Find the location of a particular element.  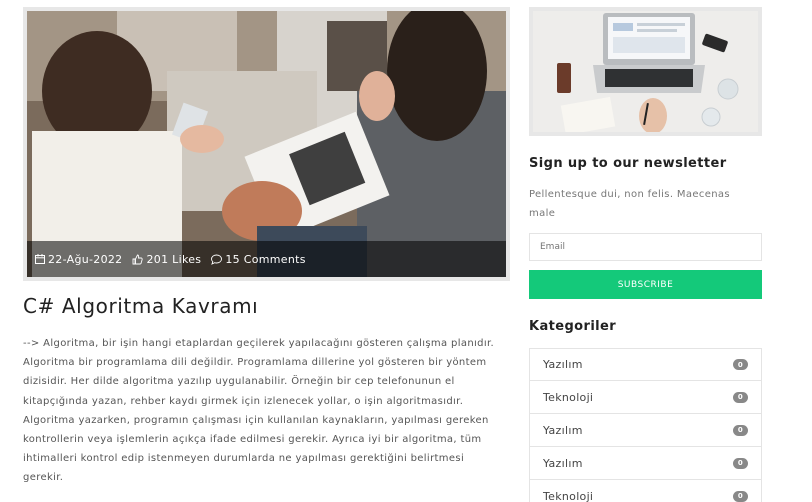

post-date: 22-Ağu-2022 is located at coordinates (78, 259).